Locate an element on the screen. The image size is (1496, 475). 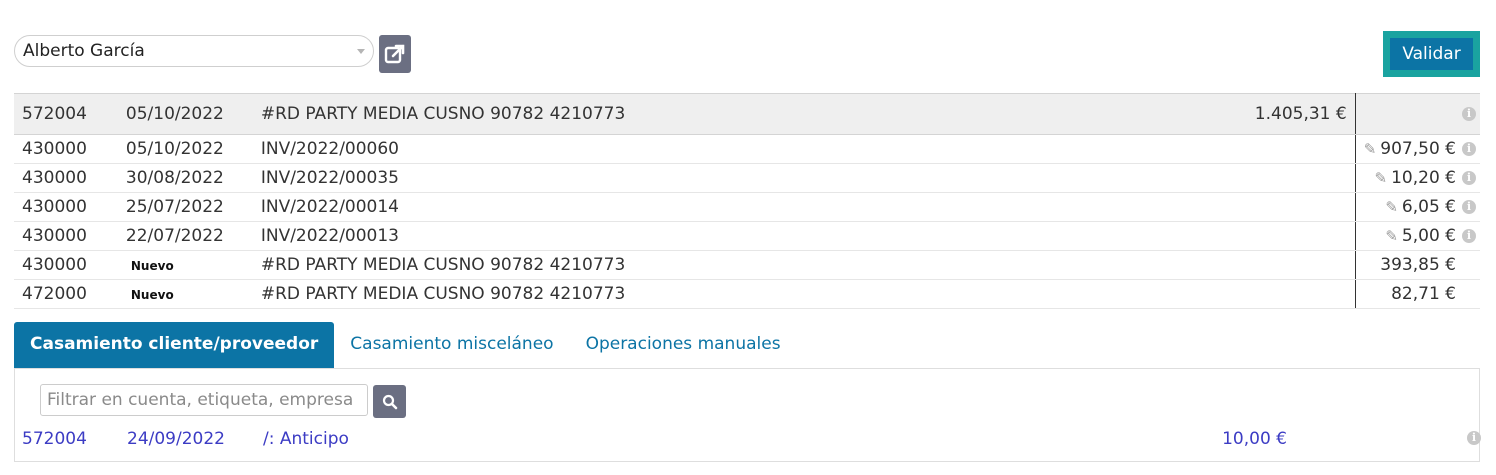
credit-cell: 393,85 € is located at coordinates (1417, 265).